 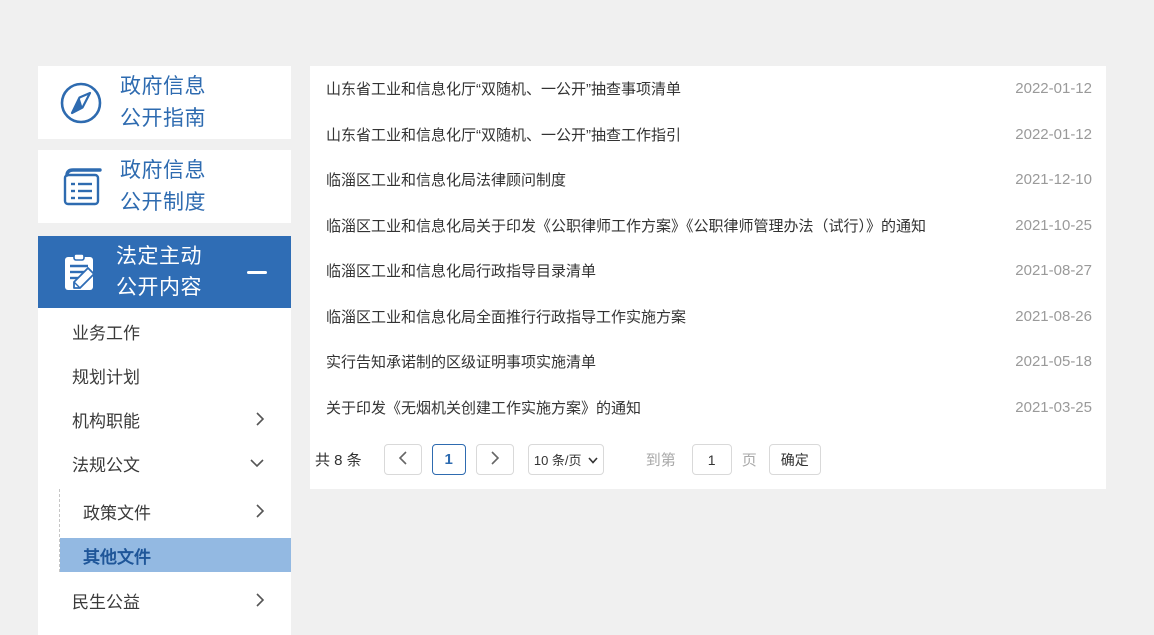 I want to click on sidebar-menu: 业务工作 规划计划 机构职能 法规公文 政策文件 其他文件 民生公益, so click(x=164, y=471).